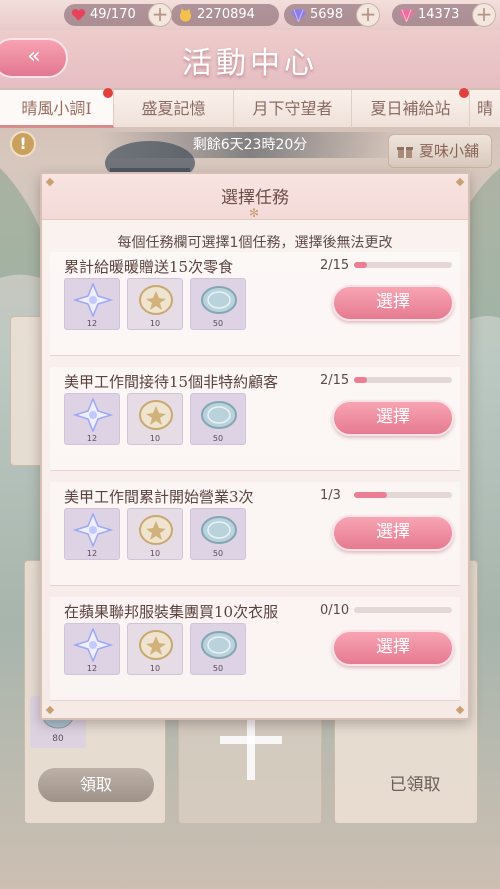  I want to click on resource-pink-diamond: 14373 +, so click(444, 15).